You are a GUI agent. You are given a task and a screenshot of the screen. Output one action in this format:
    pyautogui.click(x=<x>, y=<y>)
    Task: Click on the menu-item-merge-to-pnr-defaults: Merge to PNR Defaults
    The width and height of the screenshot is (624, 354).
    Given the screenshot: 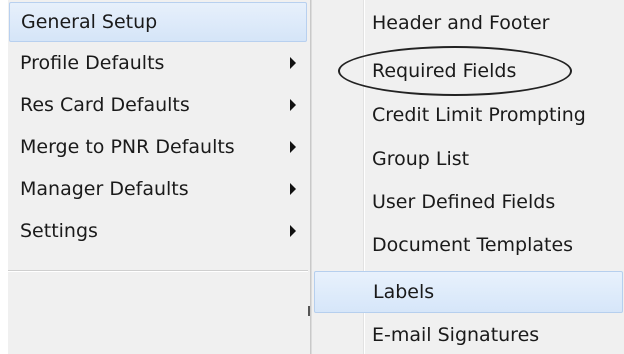 What is the action you would take?
    pyautogui.click(x=158, y=147)
    